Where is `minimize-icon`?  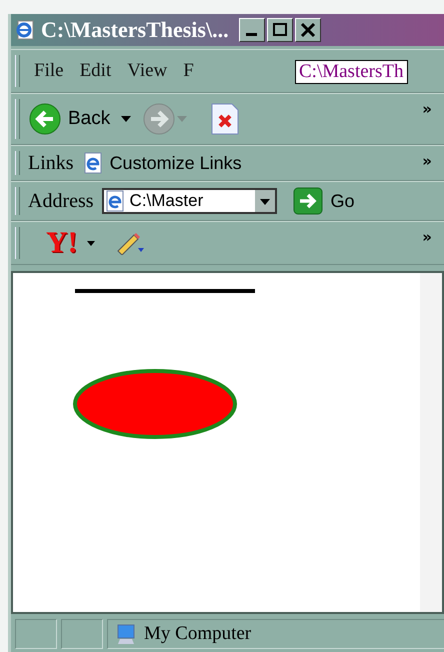 minimize-icon is located at coordinates (251, 30).